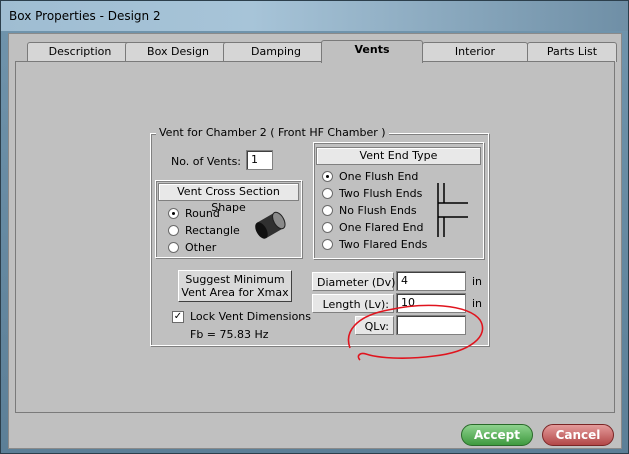  I want to click on suggest-button-line2: Vent Area for Xmax, so click(235, 292).